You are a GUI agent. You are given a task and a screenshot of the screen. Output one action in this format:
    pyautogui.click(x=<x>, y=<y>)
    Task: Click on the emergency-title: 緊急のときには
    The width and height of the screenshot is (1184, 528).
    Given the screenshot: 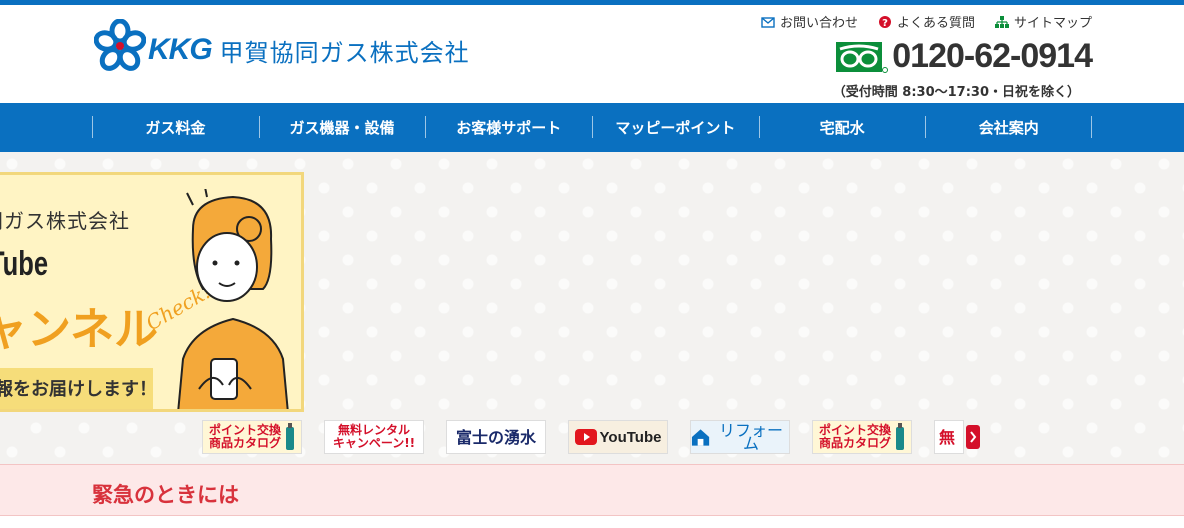 What is the action you would take?
    pyautogui.click(x=165, y=495)
    